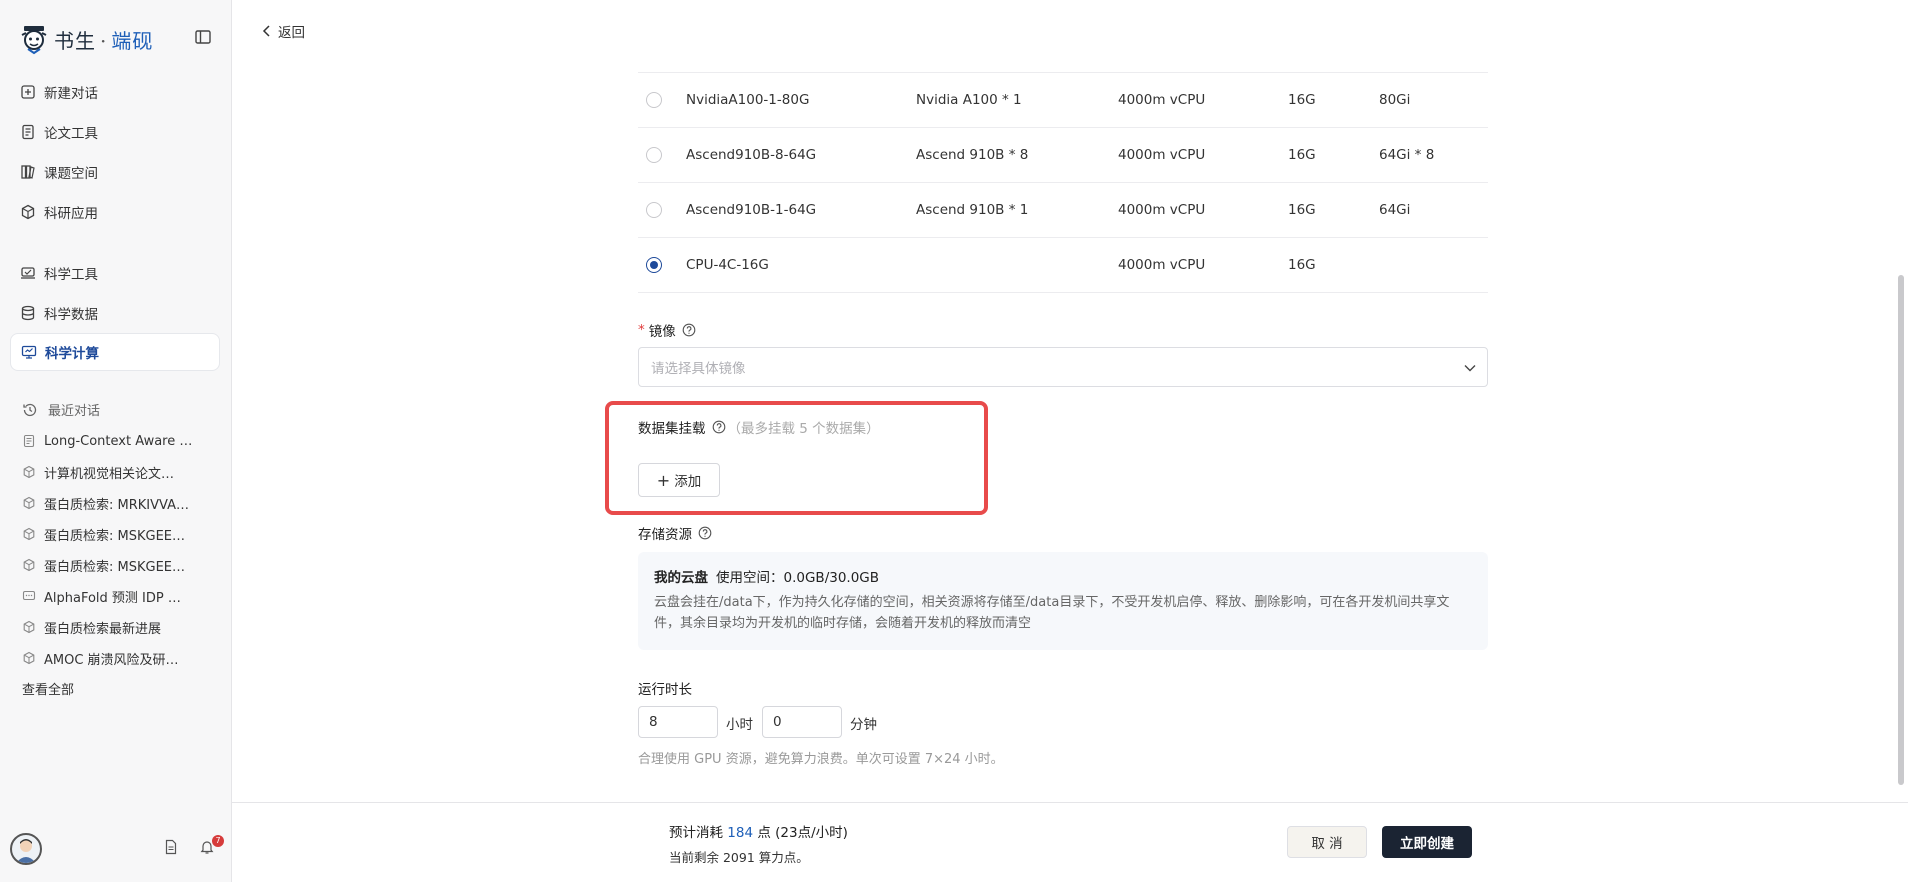 This screenshot has height=882, width=1908. Describe the element at coordinates (663, 480) in the screenshot. I see `plus-icon: +` at that location.